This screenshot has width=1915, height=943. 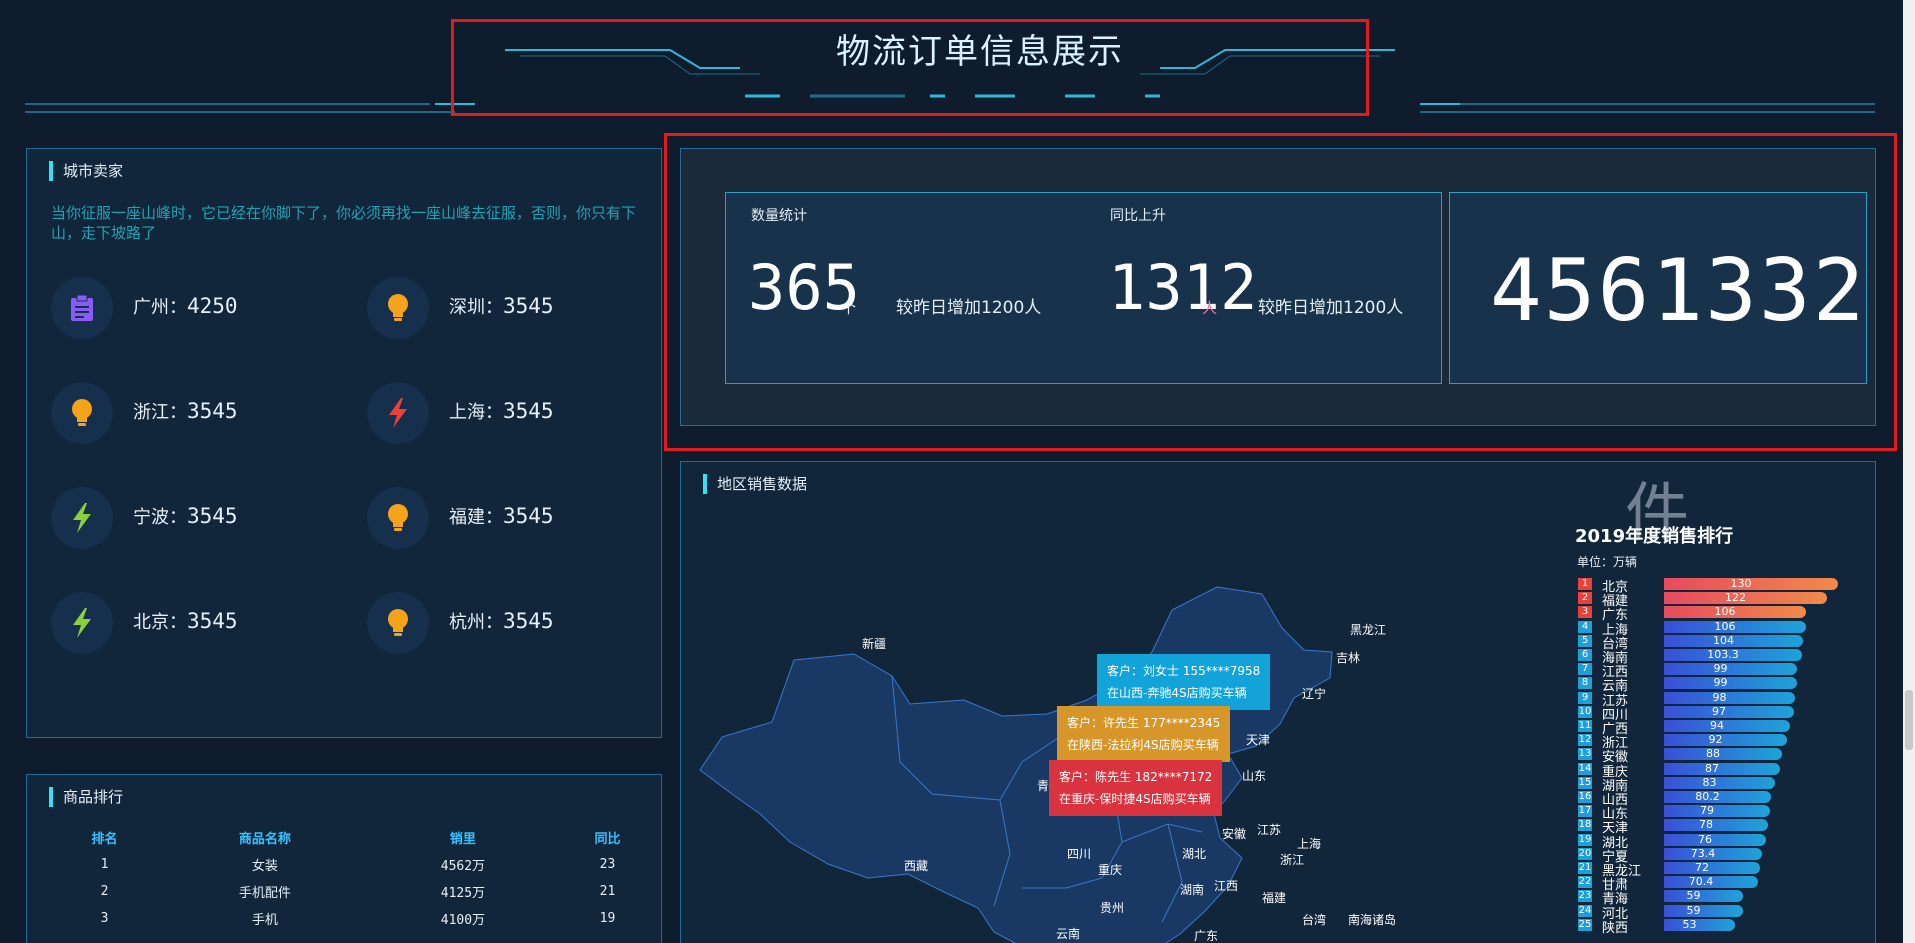 What do you see at coordinates (82, 308) in the screenshot?
I see `clipboard-icon` at bounding box center [82, 308].